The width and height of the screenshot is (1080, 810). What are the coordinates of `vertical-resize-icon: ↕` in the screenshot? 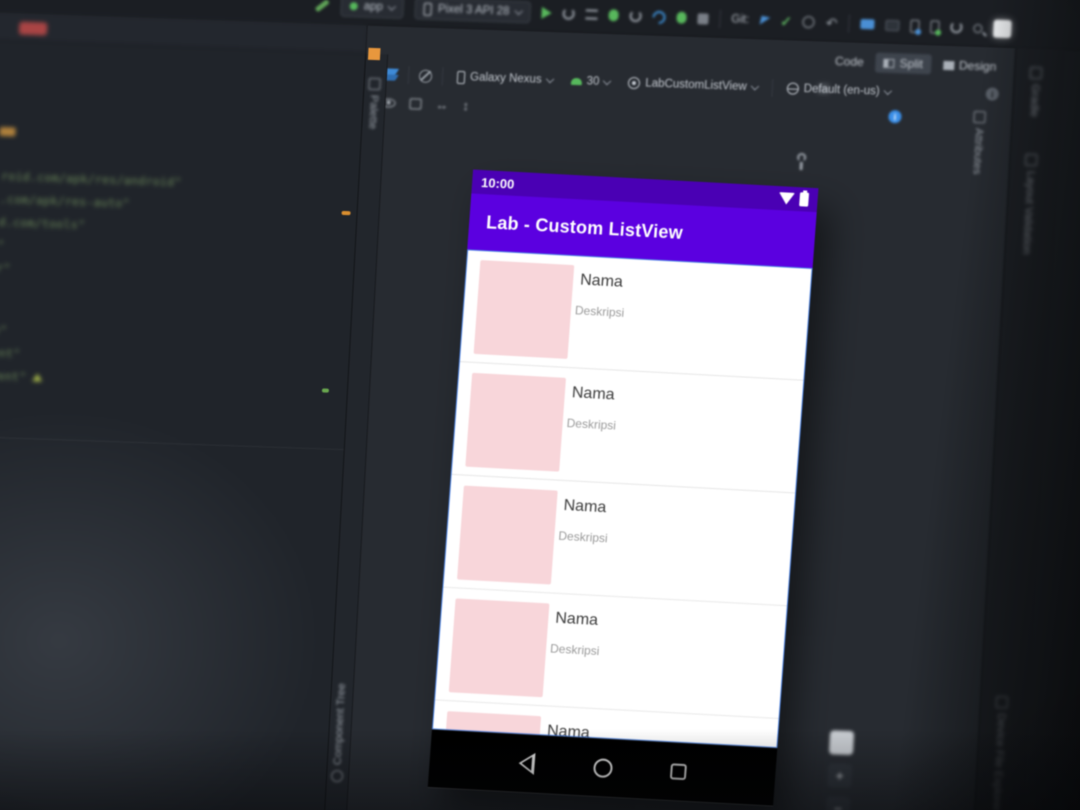 It's located at (465, 105).